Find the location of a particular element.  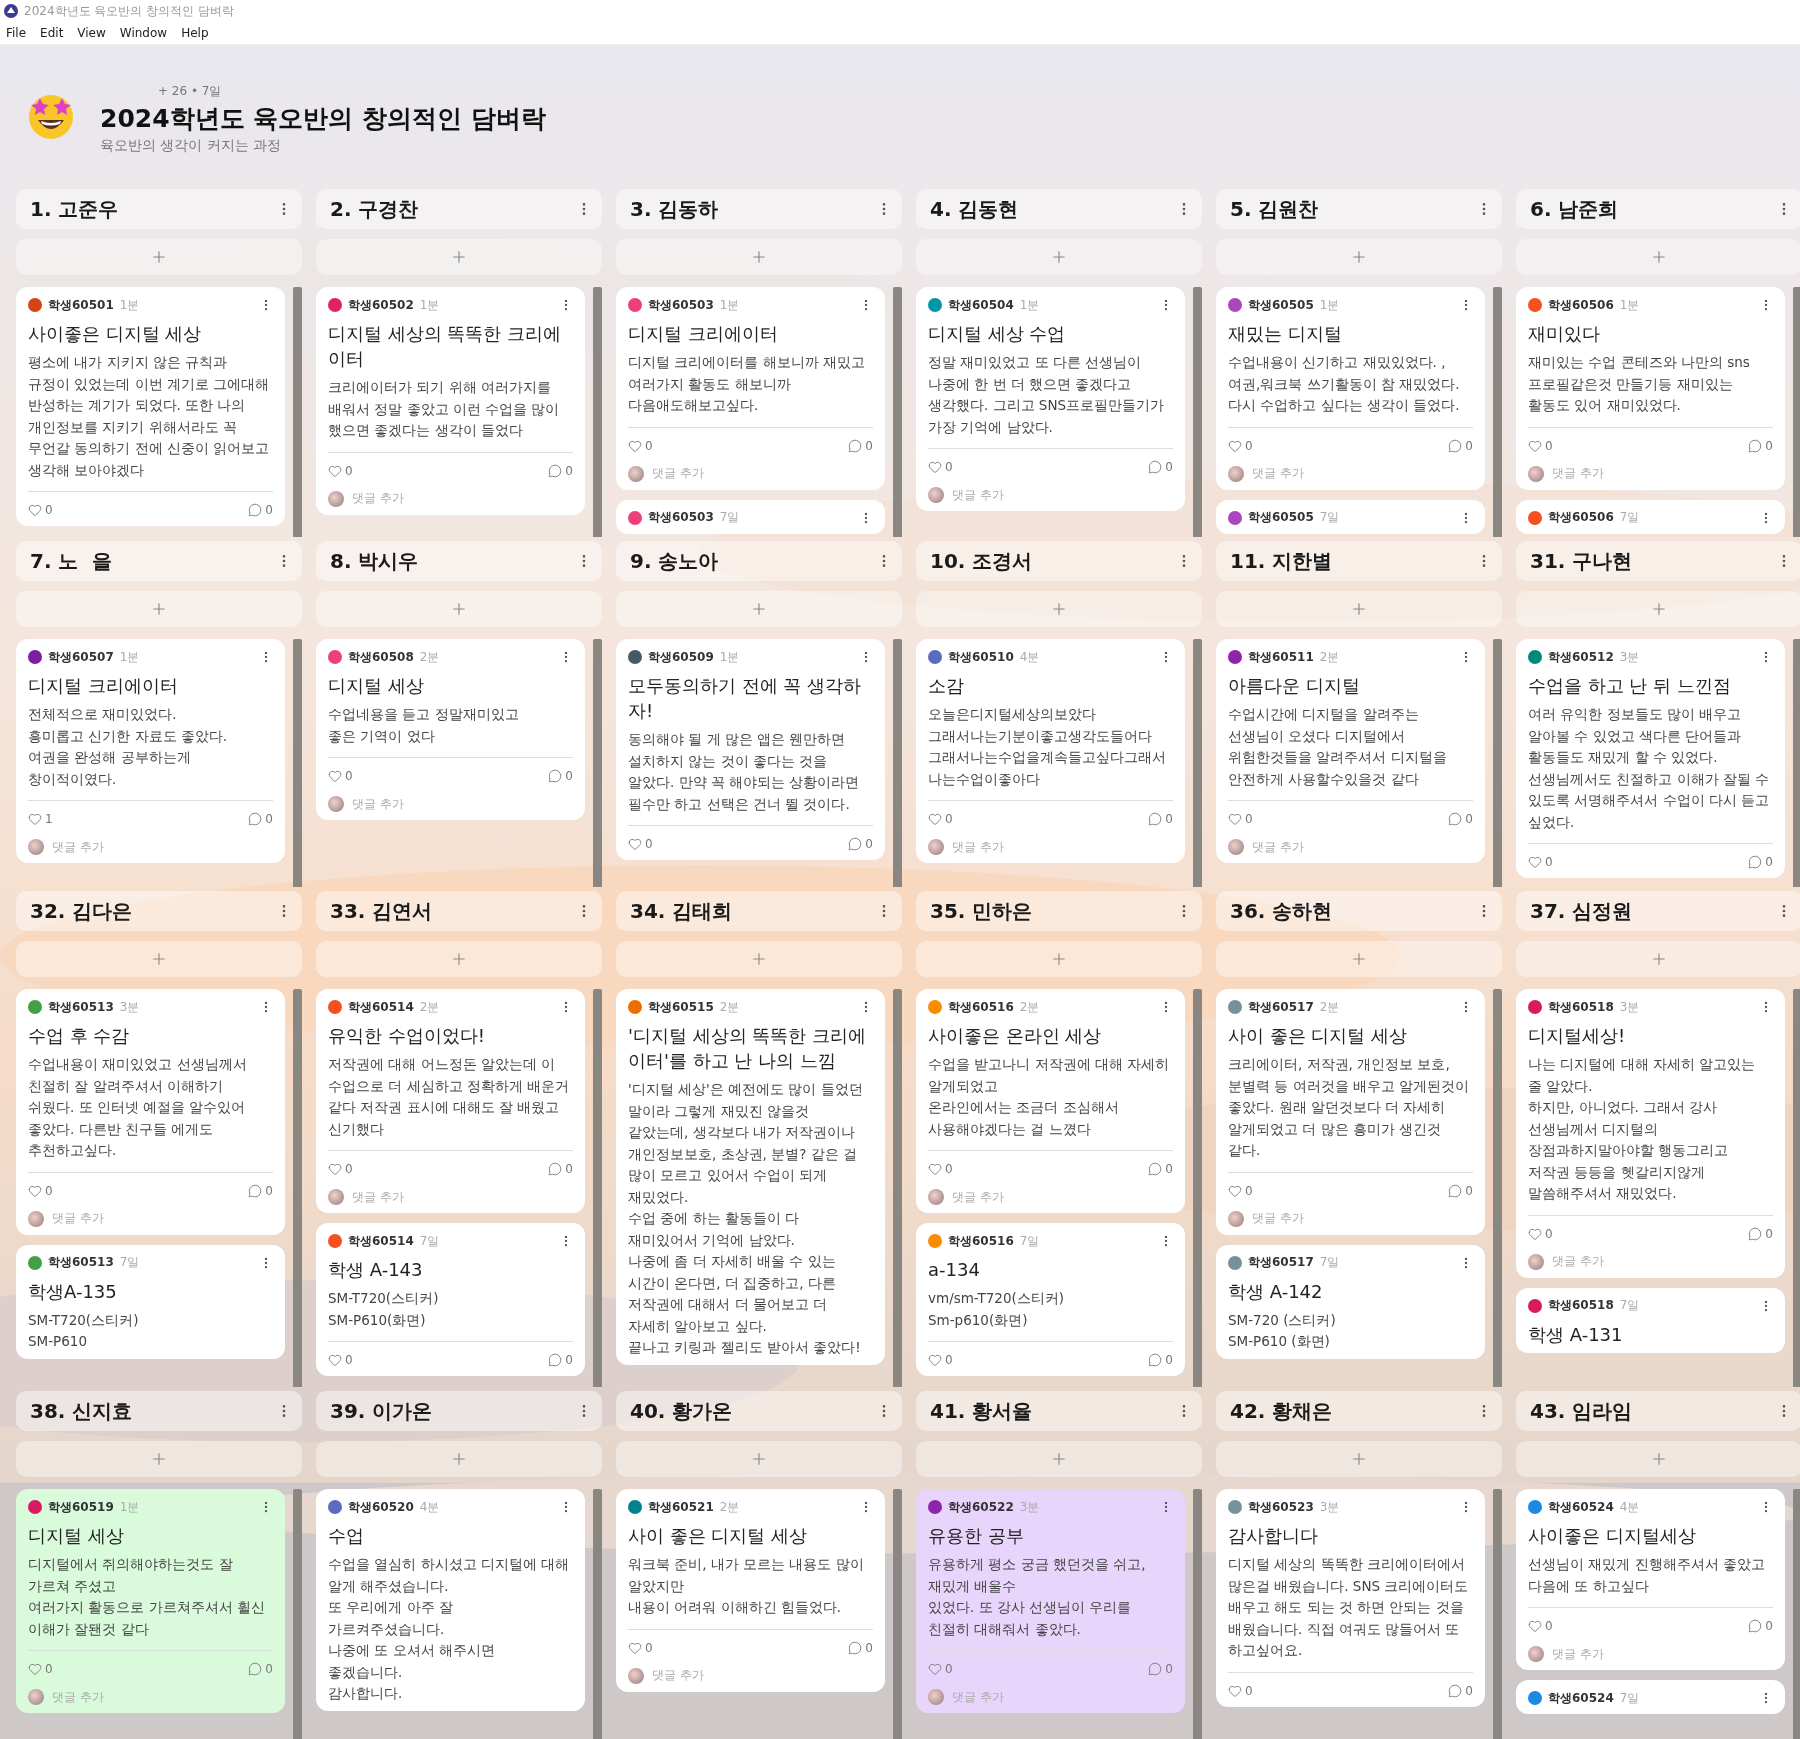

post-body: 여러 유익한 정보들도 많이 배우고 알아볼 수 있었고 색다른 단어들과 활동들도 재밌게 할 수 있었다. 선생님께서도 친절하고 이해가 잘될 수 있도록 서명해주셔서 수업이 다시 듣고 싶었다. is located at coordinates (1649, 768).